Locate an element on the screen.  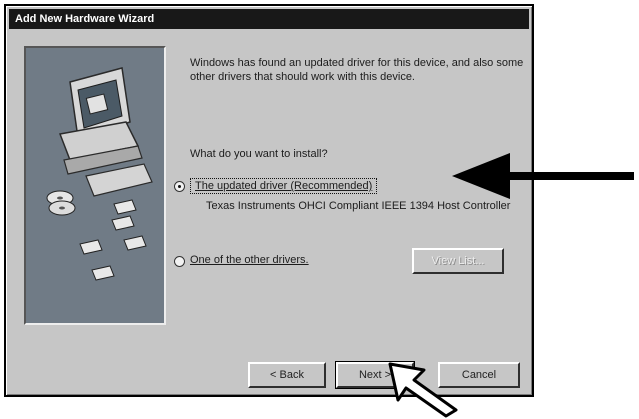
back-button: < Back is located at coordinates (287, 375).